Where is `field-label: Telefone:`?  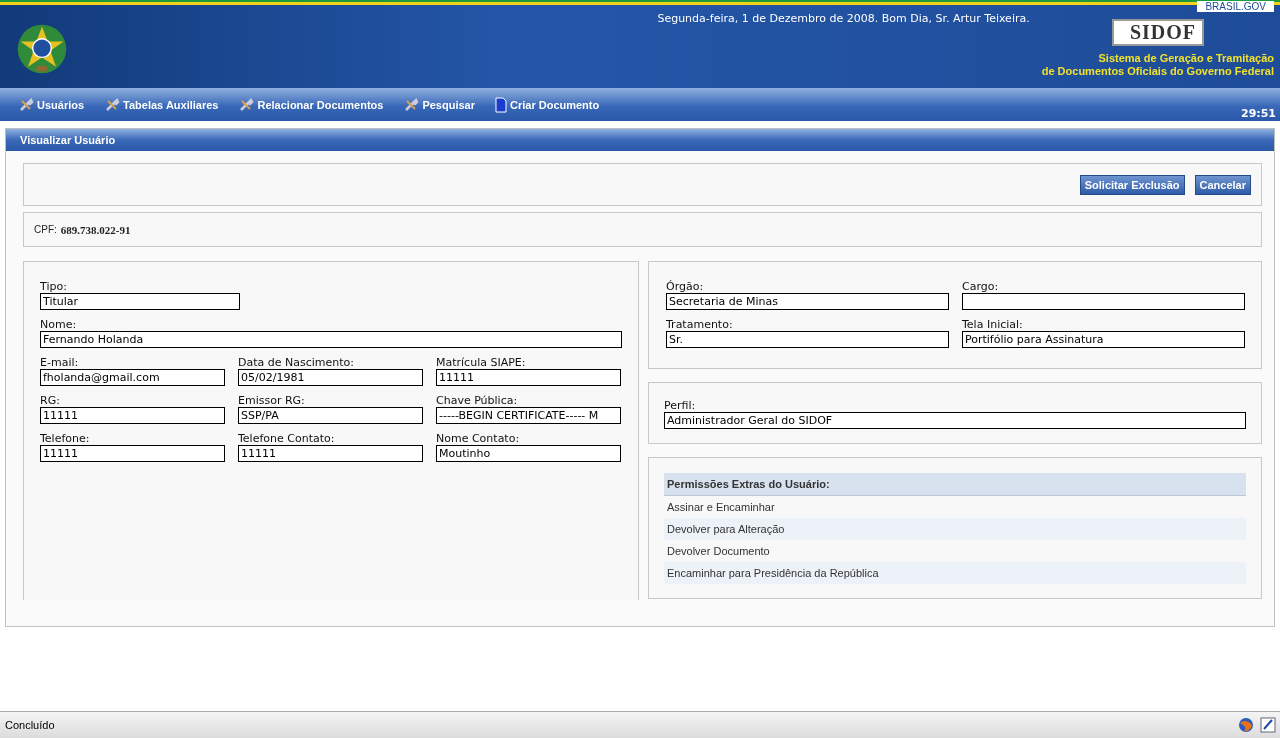 field-label: Telefone: is located at coordinates (65, 438).